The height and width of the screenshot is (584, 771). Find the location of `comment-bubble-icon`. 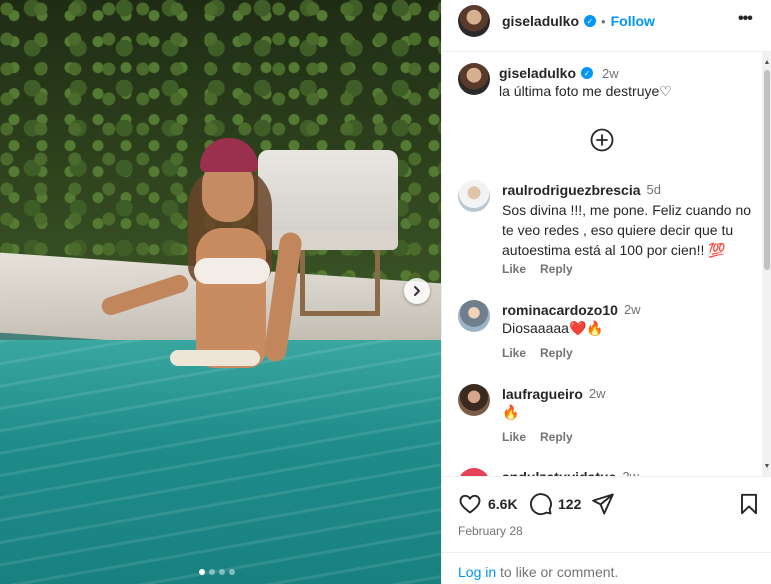

comment-bubble-icon is located at coordinates (541, 504).